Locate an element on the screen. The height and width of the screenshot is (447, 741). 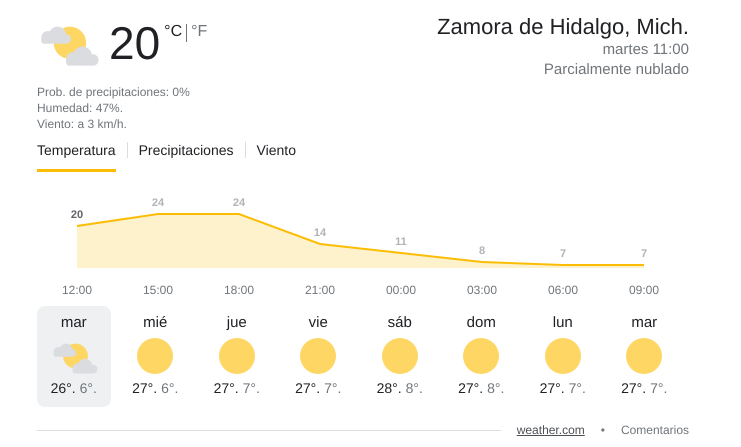
day-name: jue is located at coordinates (236, 322).